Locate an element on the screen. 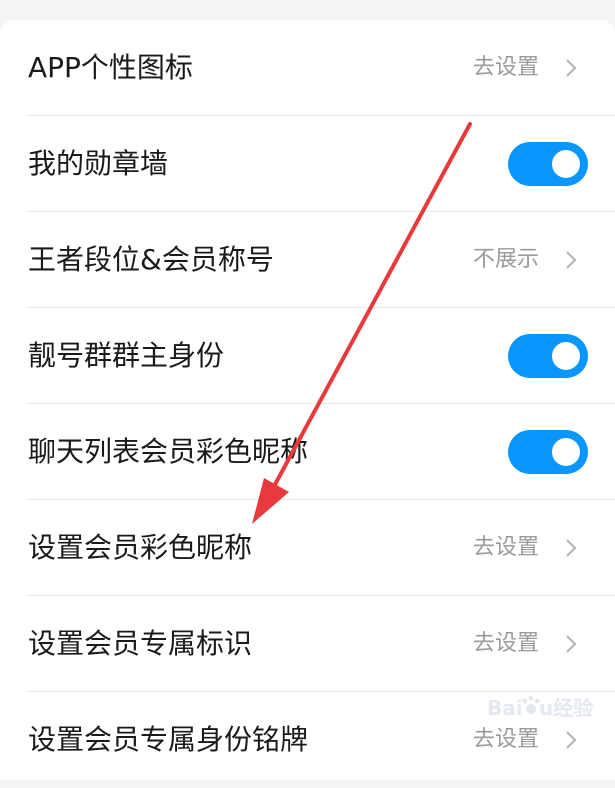 The image size is (615, 788). row-rank-title: 王者段位&会员称号 不展示 is located at coordinates (307, 260).